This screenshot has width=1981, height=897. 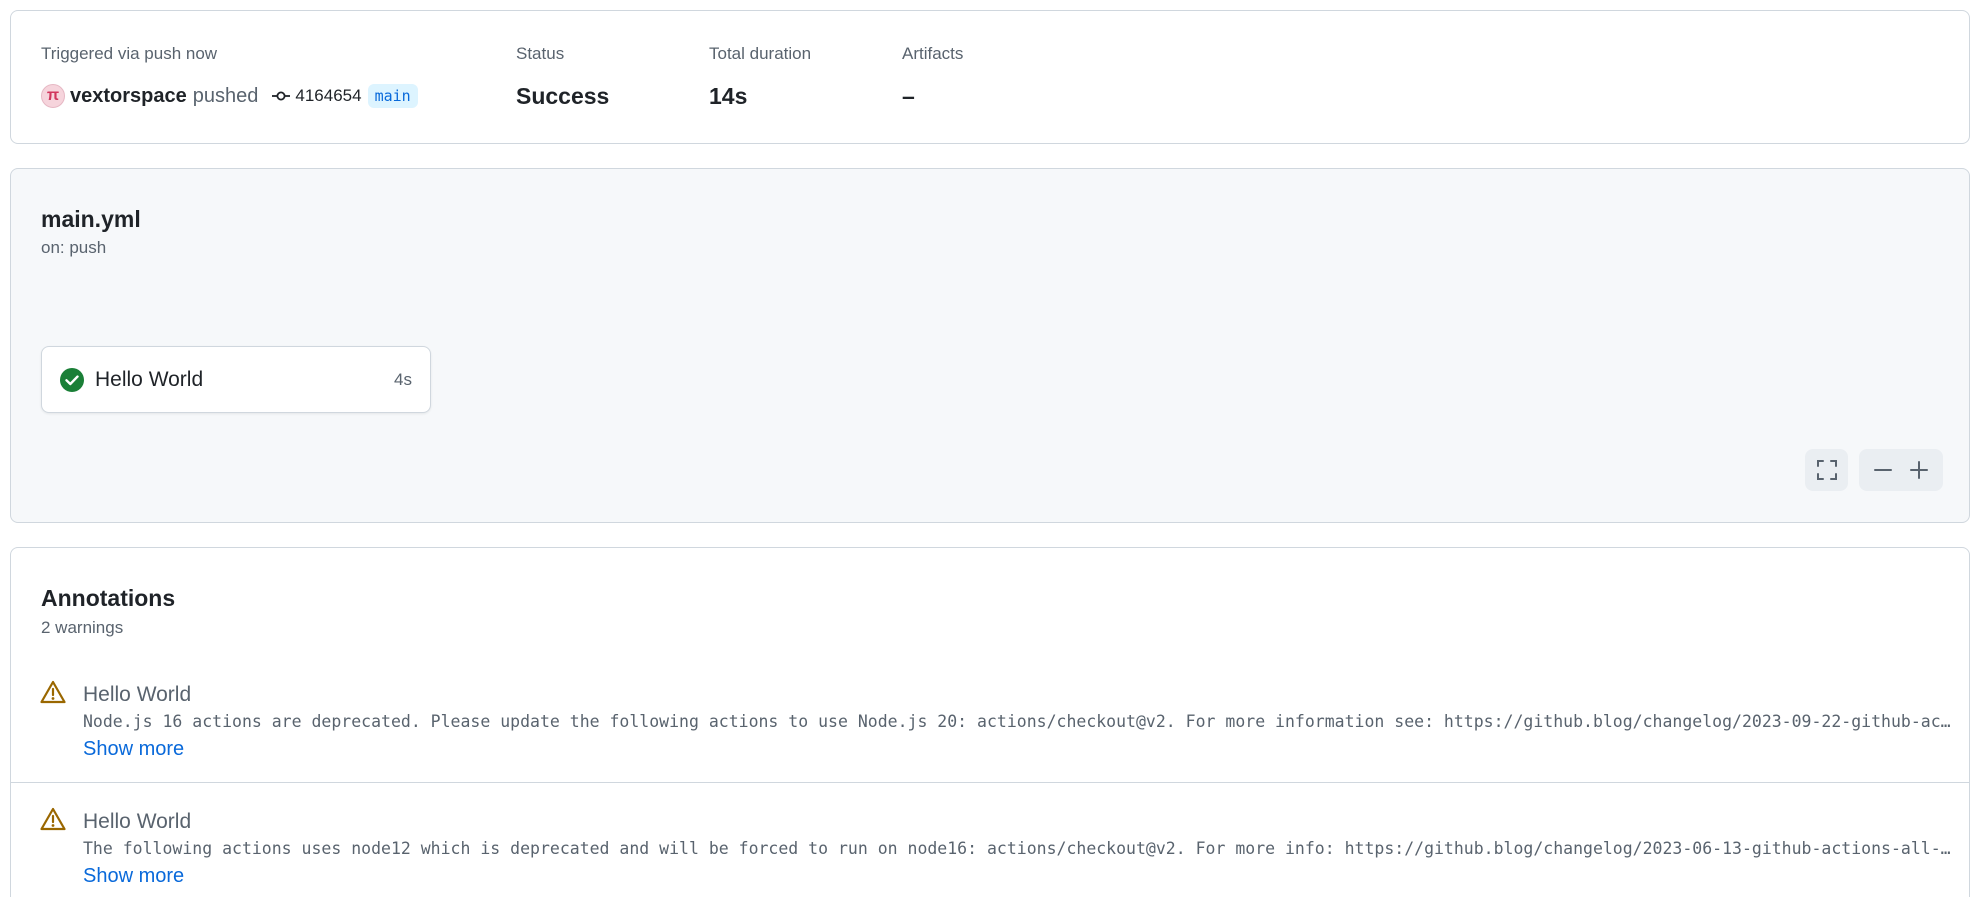 I want to click on branch-badge: main, so click(x=392, y=96).